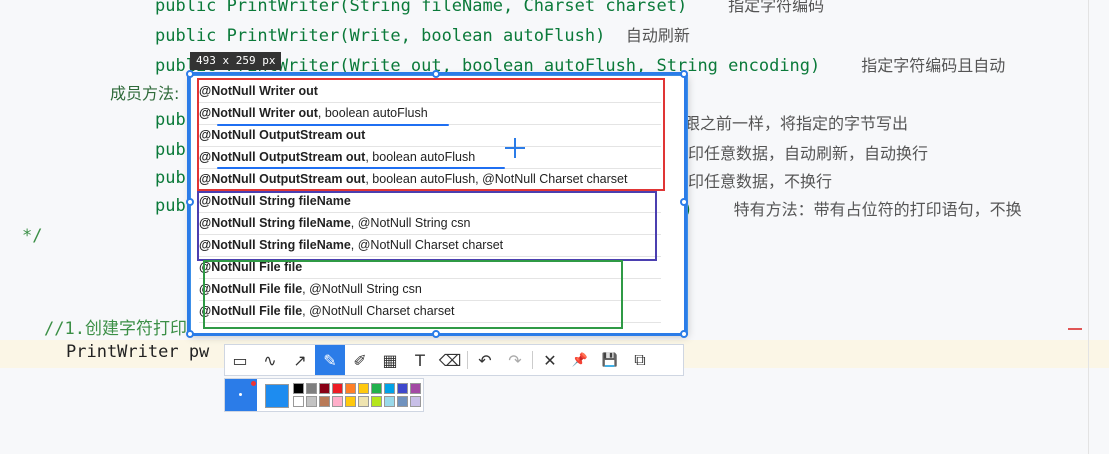 Image resolution: width=1109 pixels, height=454 pixels. Describe the element at coordinates (360, 360) in the screenshot. I see `marker-tool-icon: ✐` at that location.